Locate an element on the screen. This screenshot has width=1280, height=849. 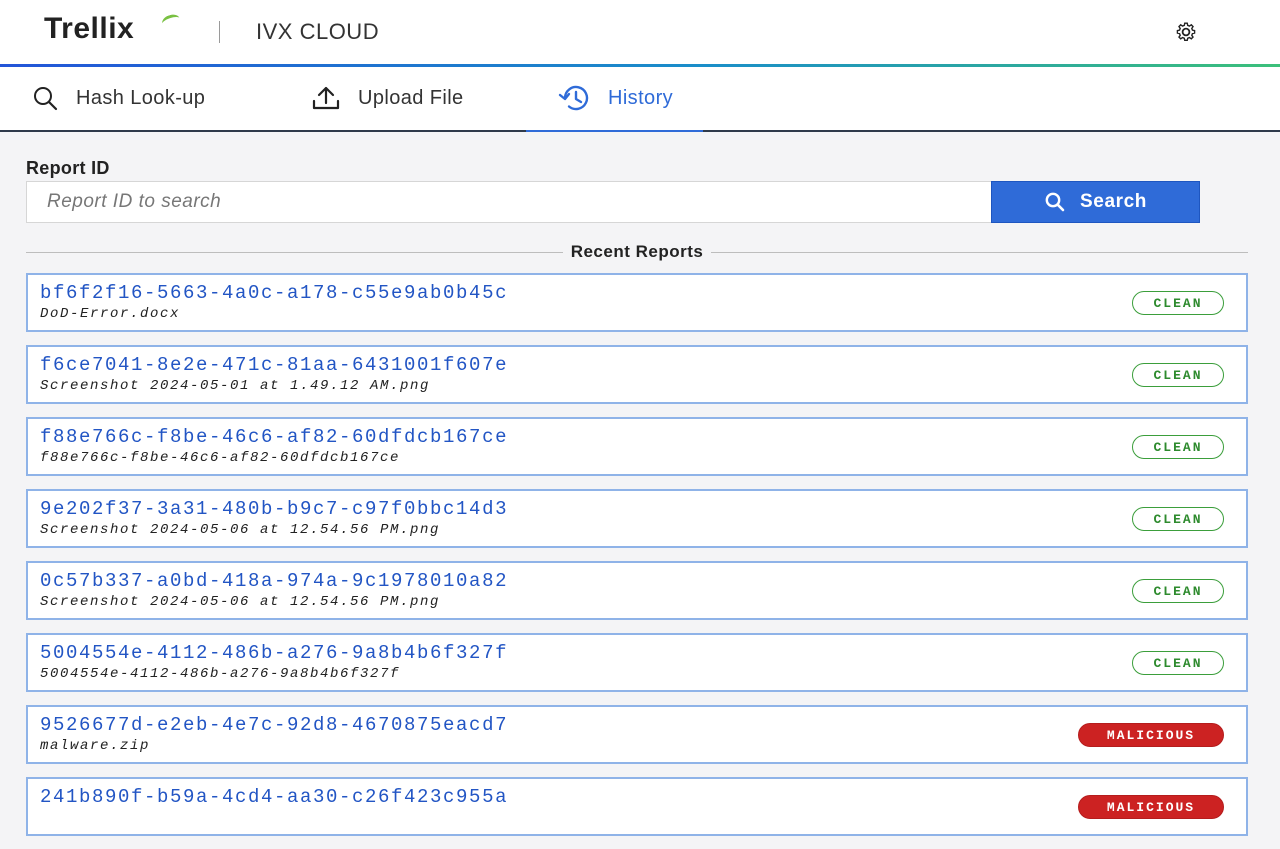
logo-swoosh-icon is located at coordinates (171, 21).